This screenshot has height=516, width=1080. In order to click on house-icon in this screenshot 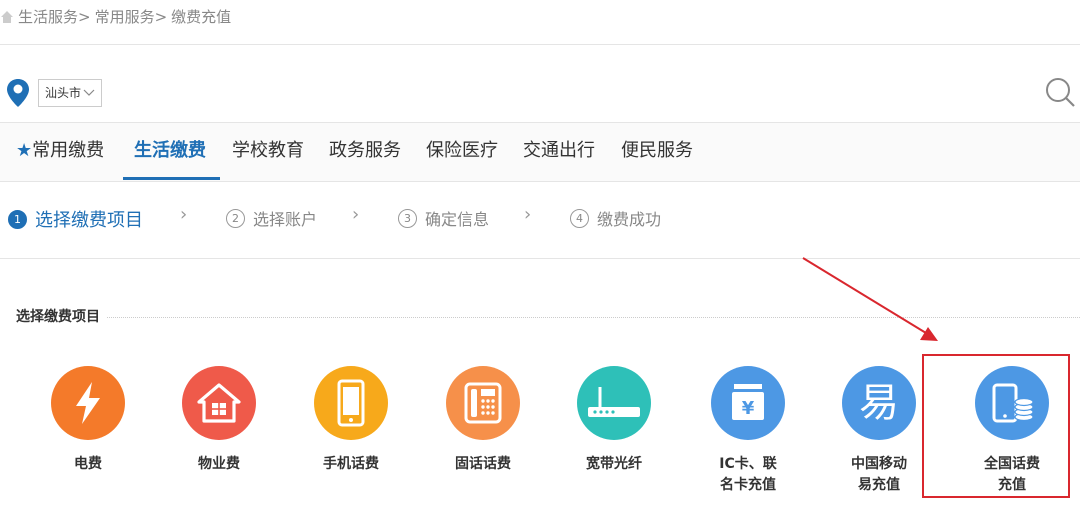, I will do `click(219, 403)`.